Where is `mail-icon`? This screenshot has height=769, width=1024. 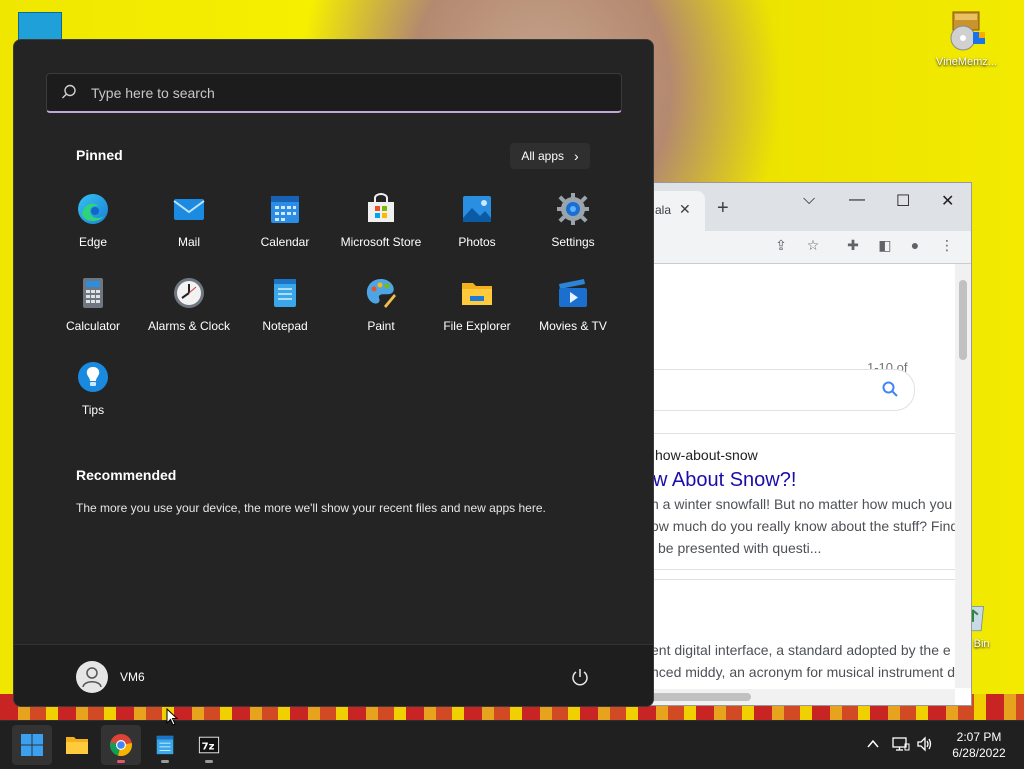 mail-icon is located at coordinates (189, 209).